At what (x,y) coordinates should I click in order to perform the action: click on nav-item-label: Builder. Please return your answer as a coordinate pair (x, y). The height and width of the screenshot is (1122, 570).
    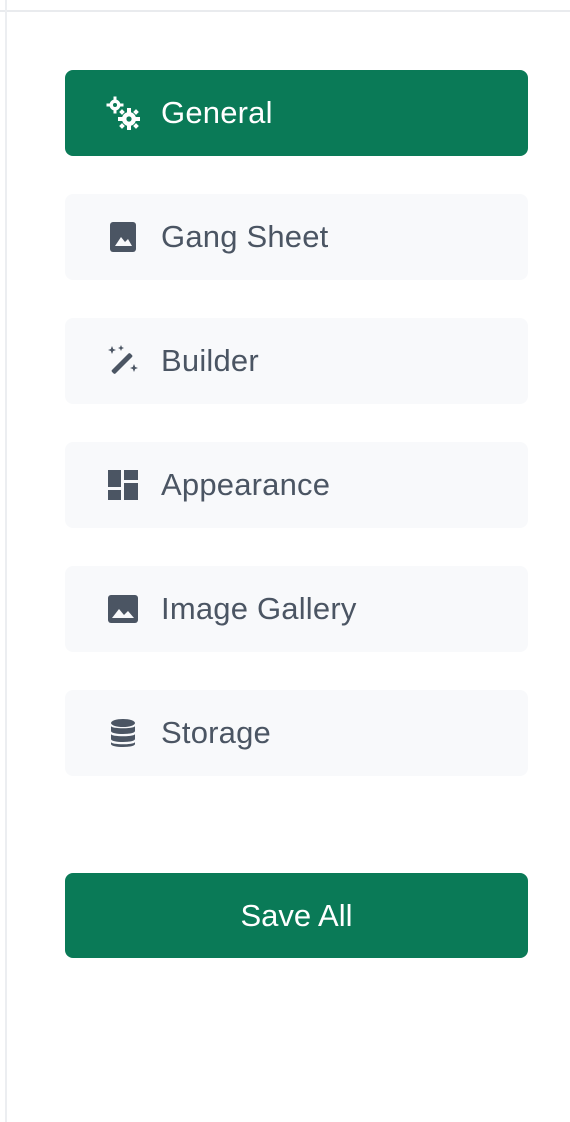
    Looking at the image, I should click on (210, 360).